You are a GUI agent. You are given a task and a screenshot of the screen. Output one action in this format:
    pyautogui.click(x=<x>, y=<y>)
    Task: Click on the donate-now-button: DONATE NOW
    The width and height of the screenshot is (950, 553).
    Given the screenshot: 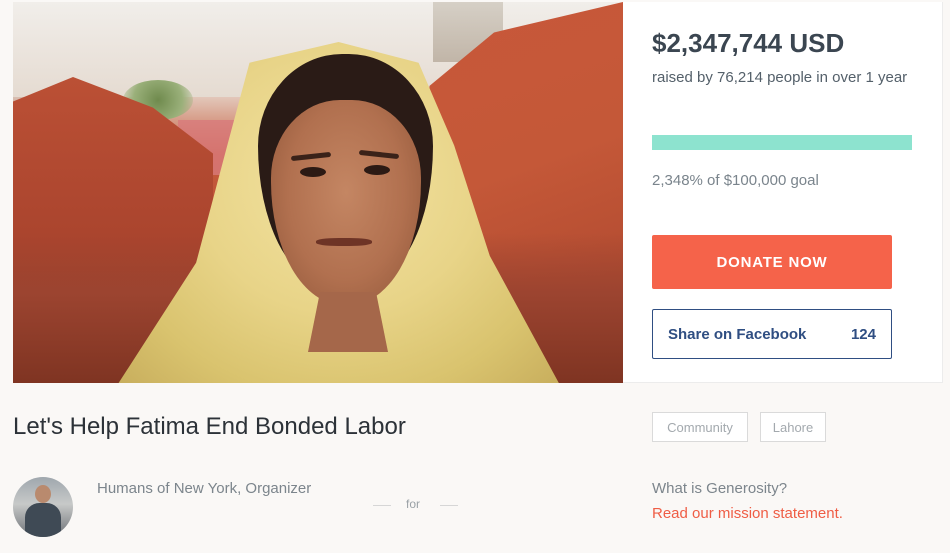 What is the action you would take?
    pyautogui.click(x=772, y=262)
    